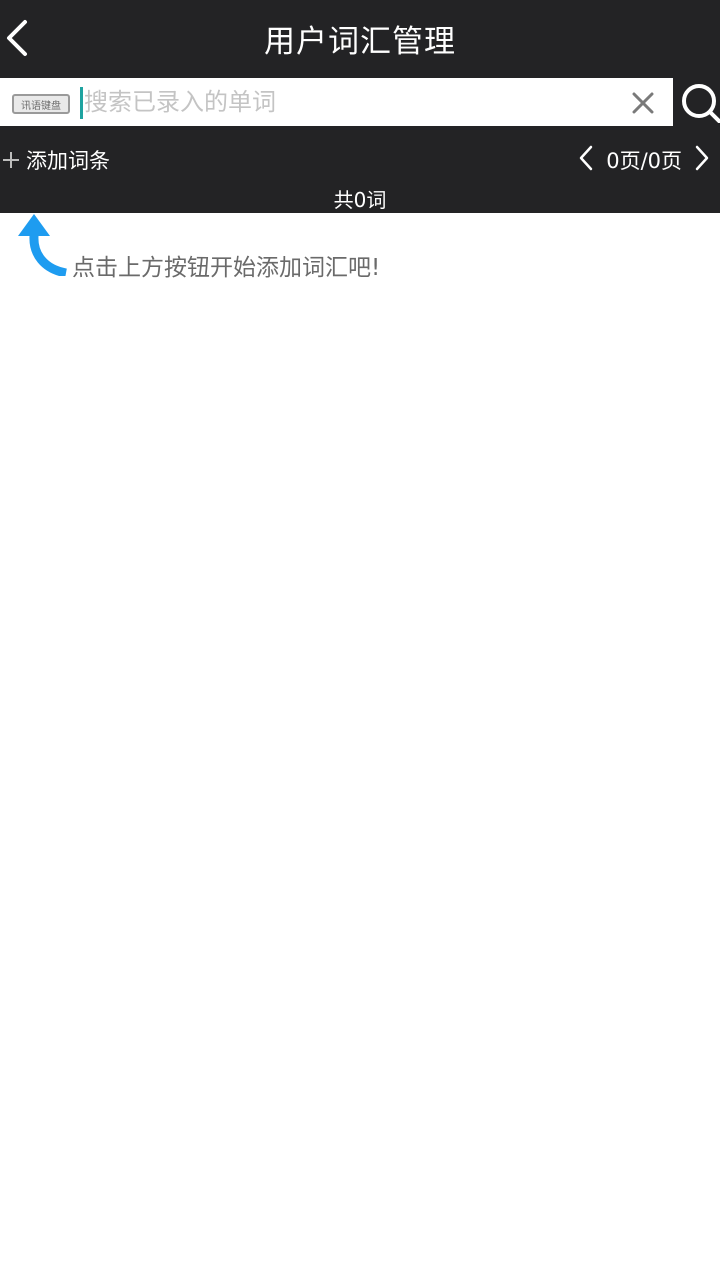 Image resolution: width=720 pixels, height=1280 pixels. I want to click on add-entry-label: 添加词条, so click(68, 161).